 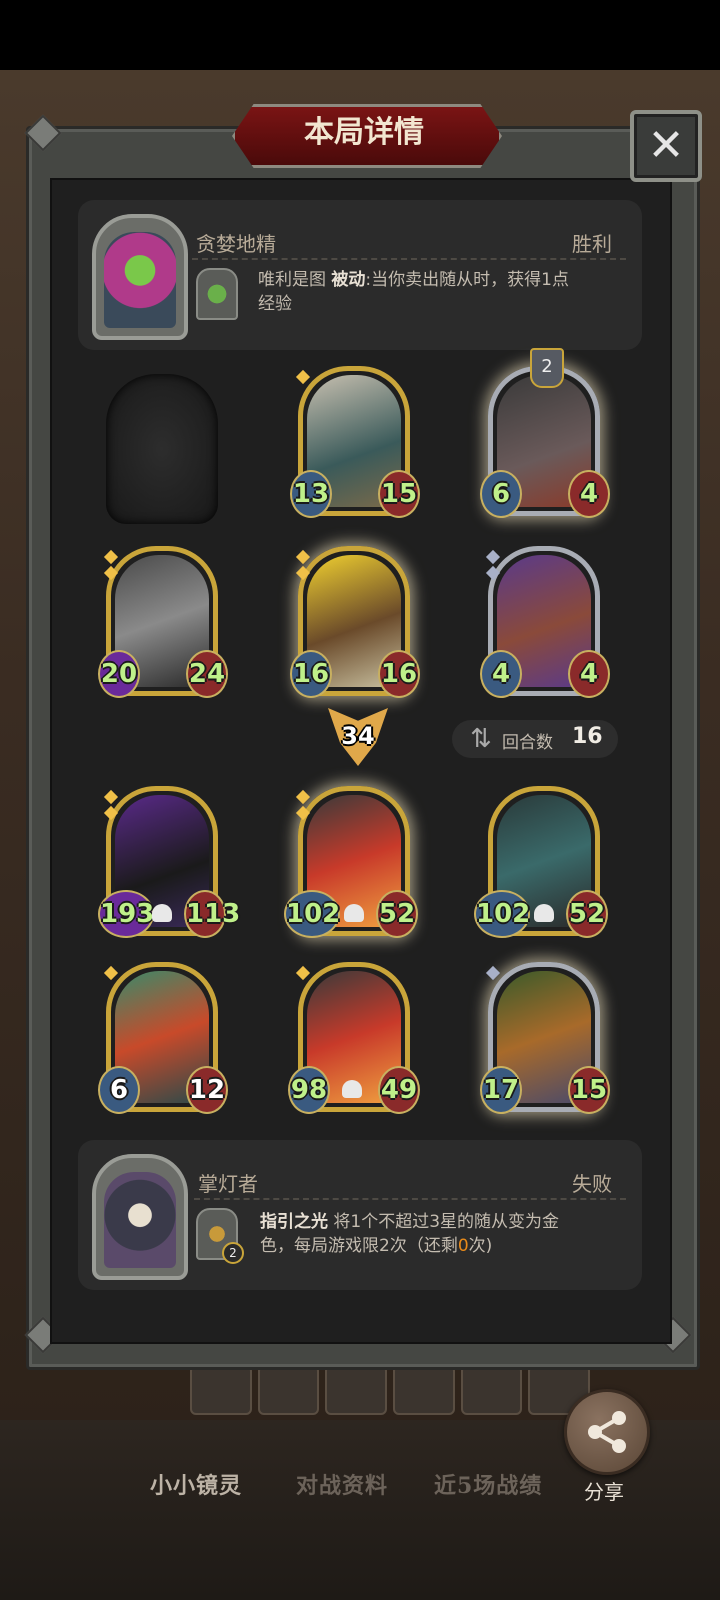 I want to click on minion-health: 16, so click(x=399, y=674).